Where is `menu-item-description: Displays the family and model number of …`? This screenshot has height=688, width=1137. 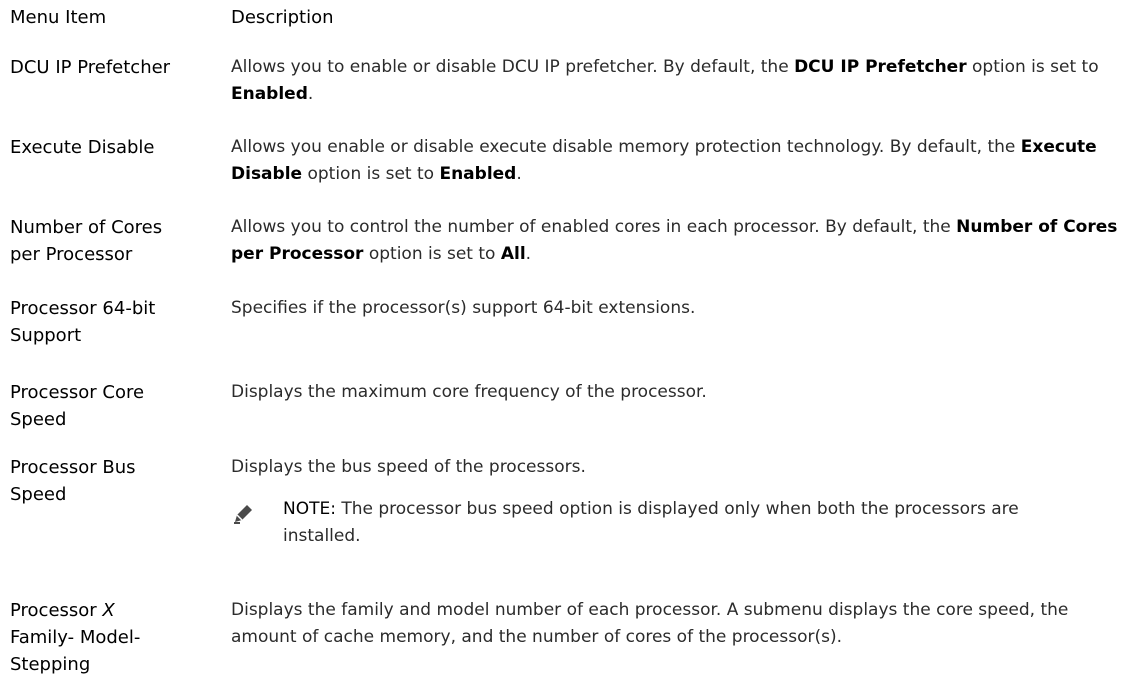 menu-item-description: Displays the family and model number of … is located at coordinates (650, 623).